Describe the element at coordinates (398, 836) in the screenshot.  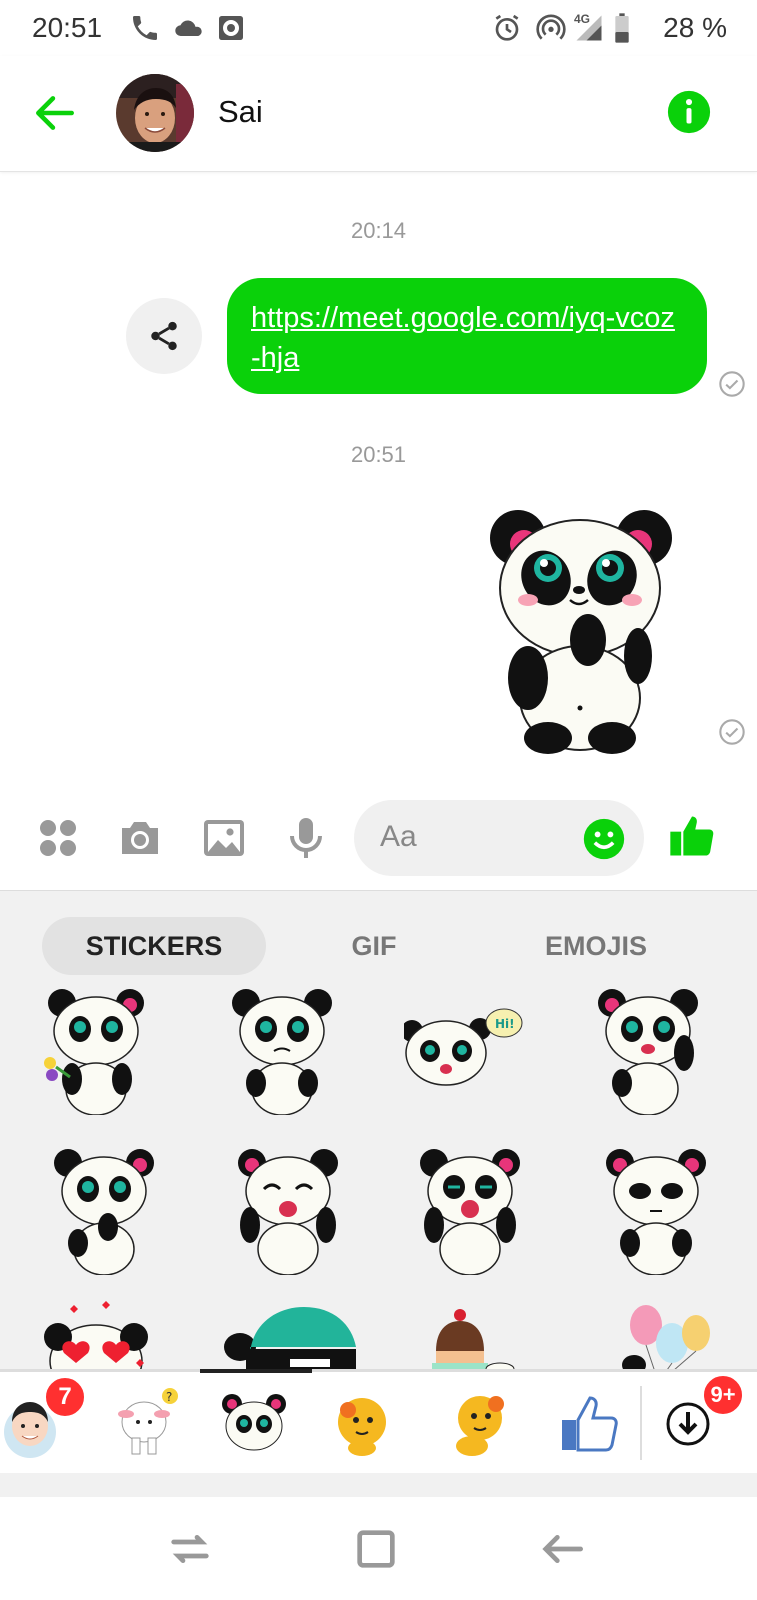
I see `message-input-placeholder: Aa` at that location.